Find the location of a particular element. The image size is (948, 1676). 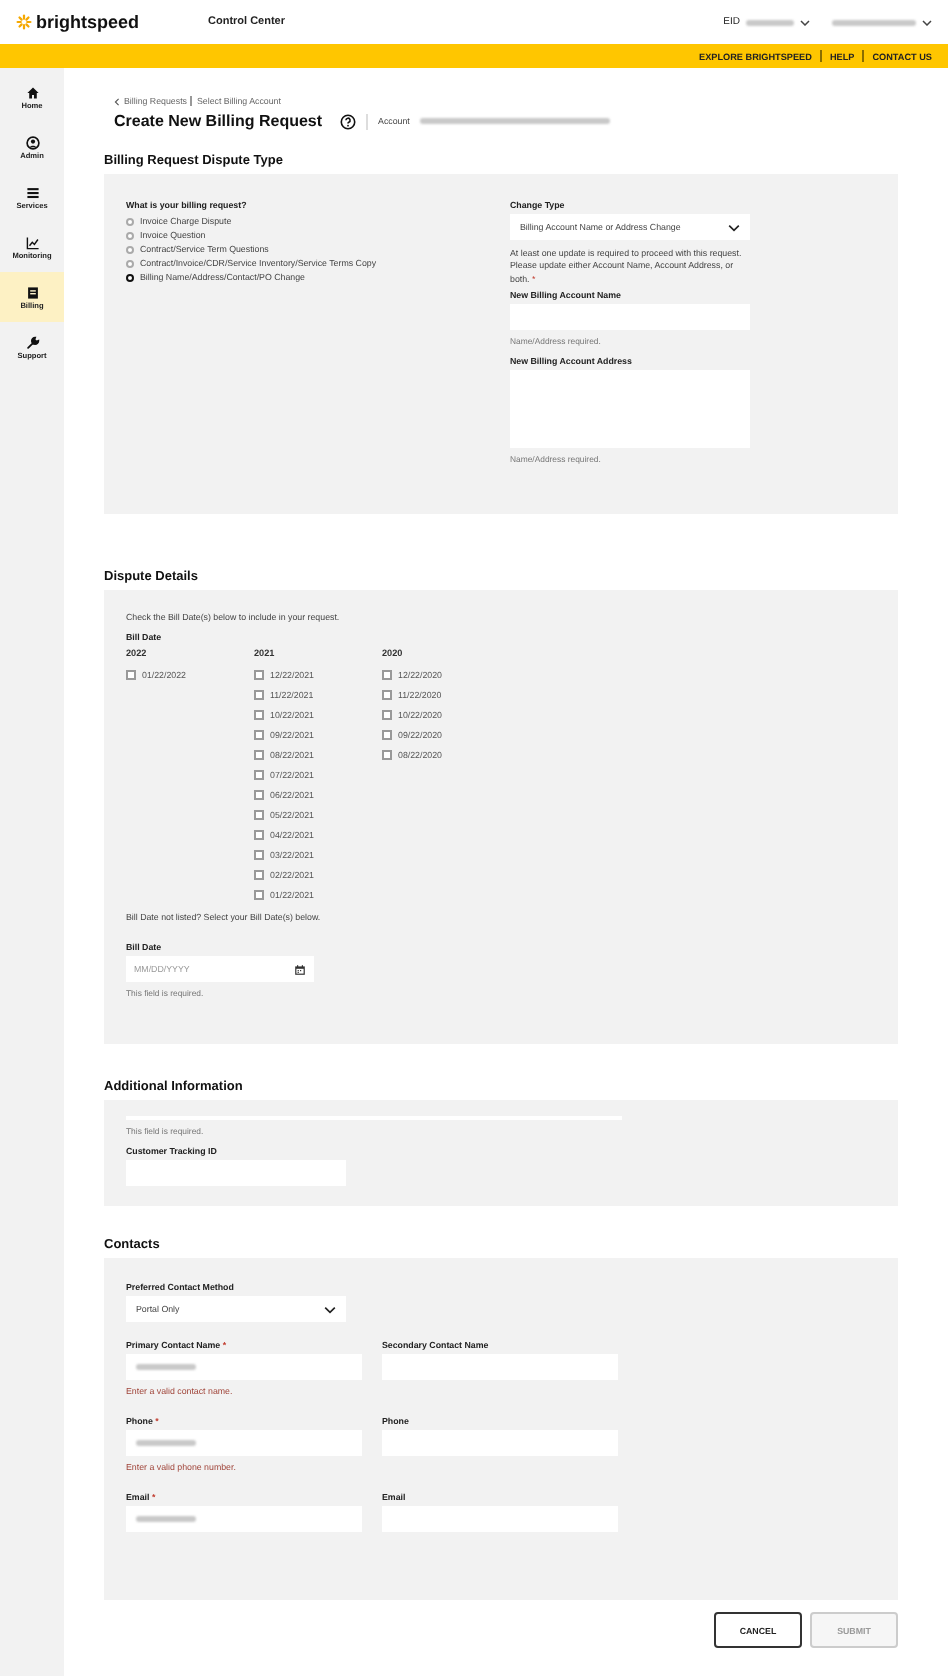

help-icon is located at coordinates (348, 121).